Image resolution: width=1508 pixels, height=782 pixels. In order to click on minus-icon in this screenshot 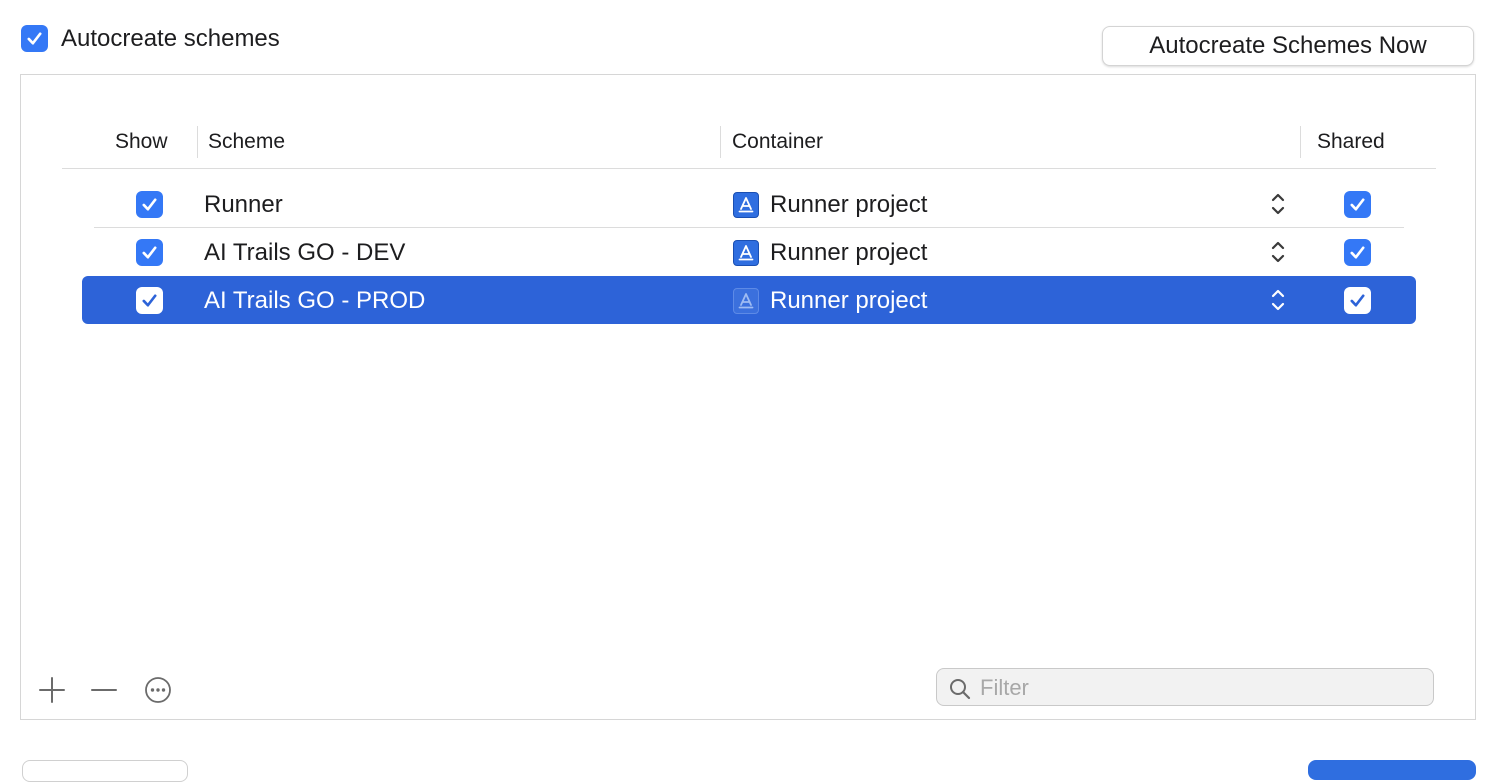, I will do `click(104, 690)`.